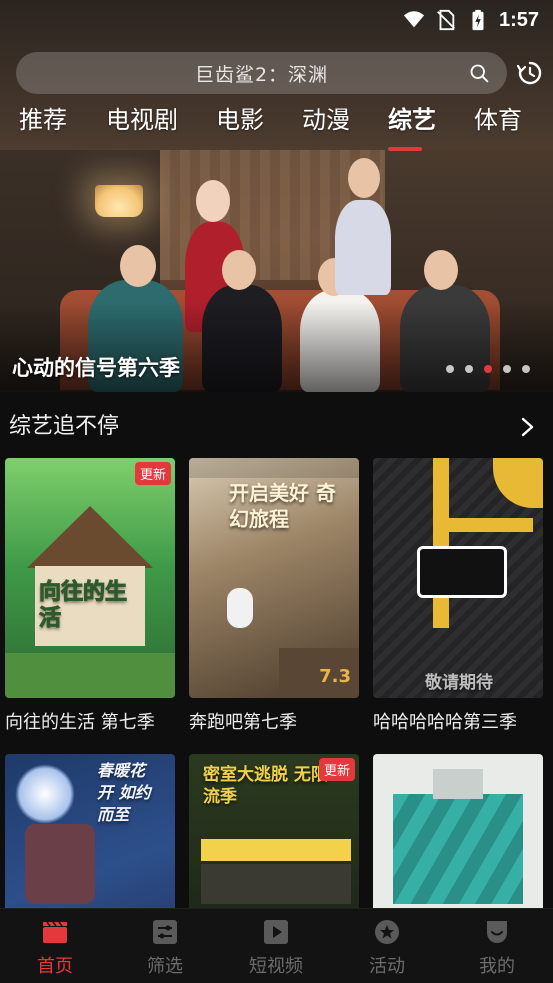 This screenshot has width=553, height=983. I want to click on show-card, so click(458, 831).